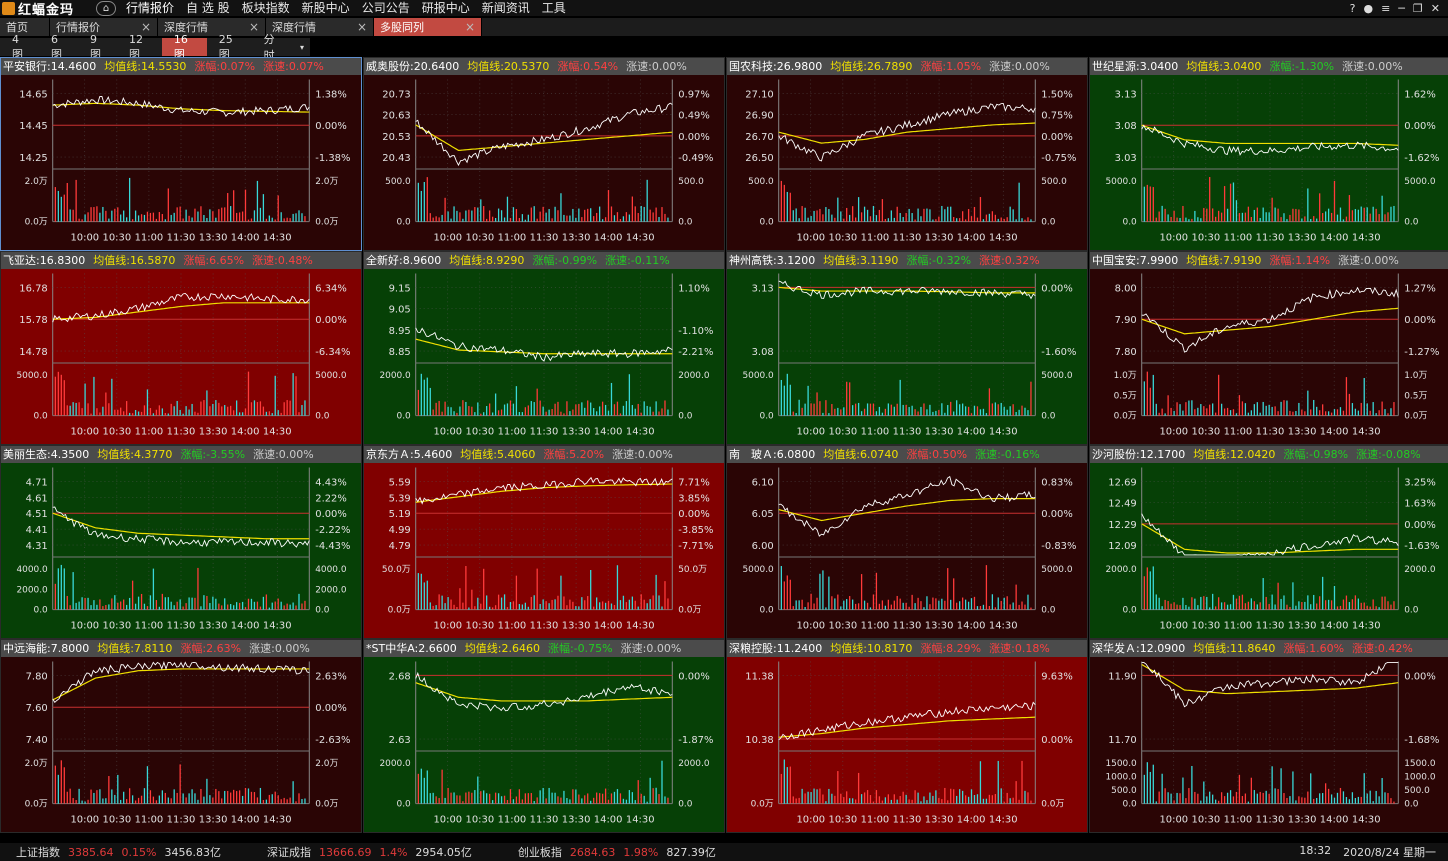 This screenshot has height=861, width=1448. What do you see at coordinates (409, 454) in the screenshot?
I see `stock-name-price: 京东方Ａ:5.4600` at bounding box center [409, 454].